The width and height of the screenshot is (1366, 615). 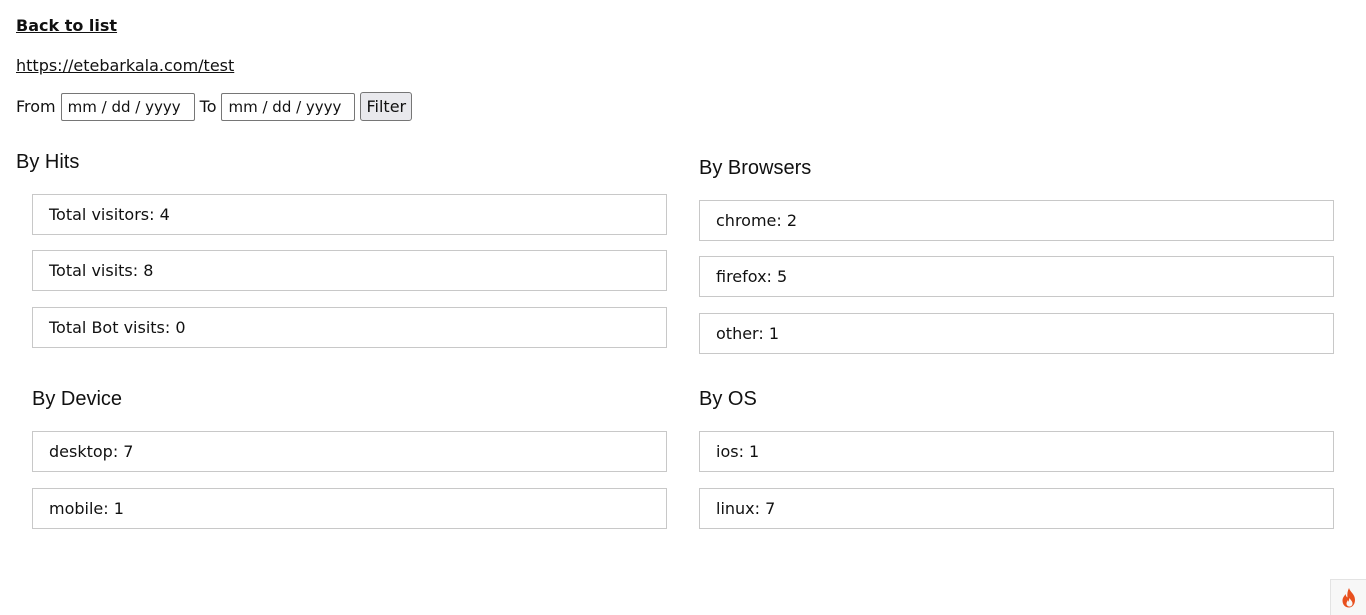 I want to click on by-hits-heading: By Hits, so click(x=48, y=162).